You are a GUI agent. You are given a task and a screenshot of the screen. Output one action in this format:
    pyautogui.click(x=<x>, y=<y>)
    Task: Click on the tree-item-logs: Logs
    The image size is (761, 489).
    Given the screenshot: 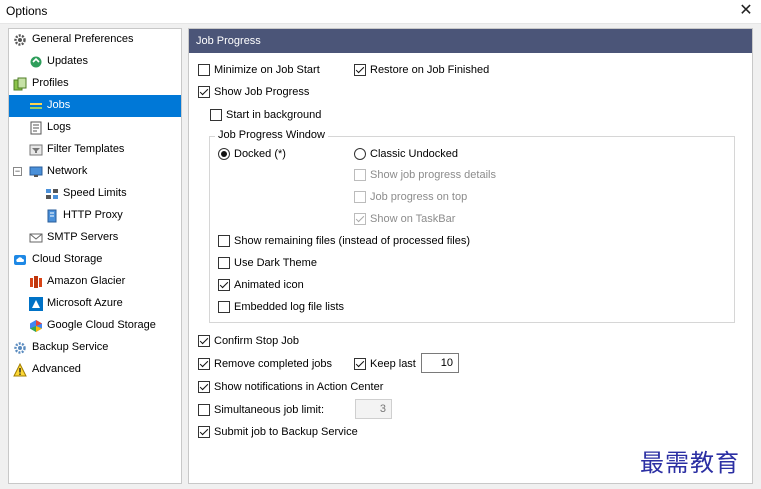 What is the action you would take?
    pyautogui.click(x=95, y=128)
    